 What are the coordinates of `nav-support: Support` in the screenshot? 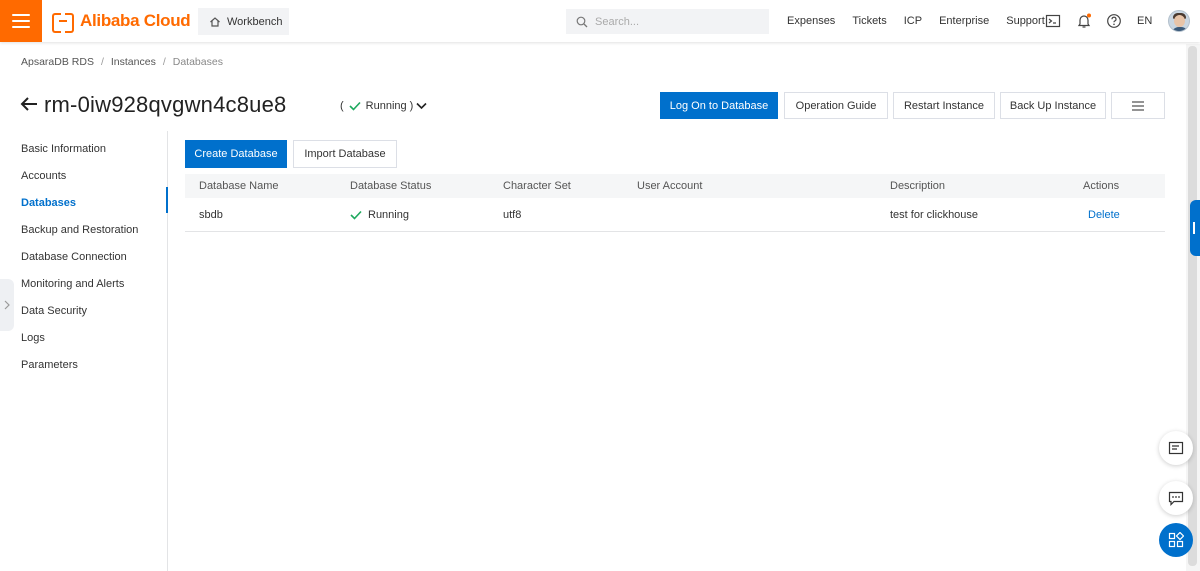 It's located at (1025, 21).